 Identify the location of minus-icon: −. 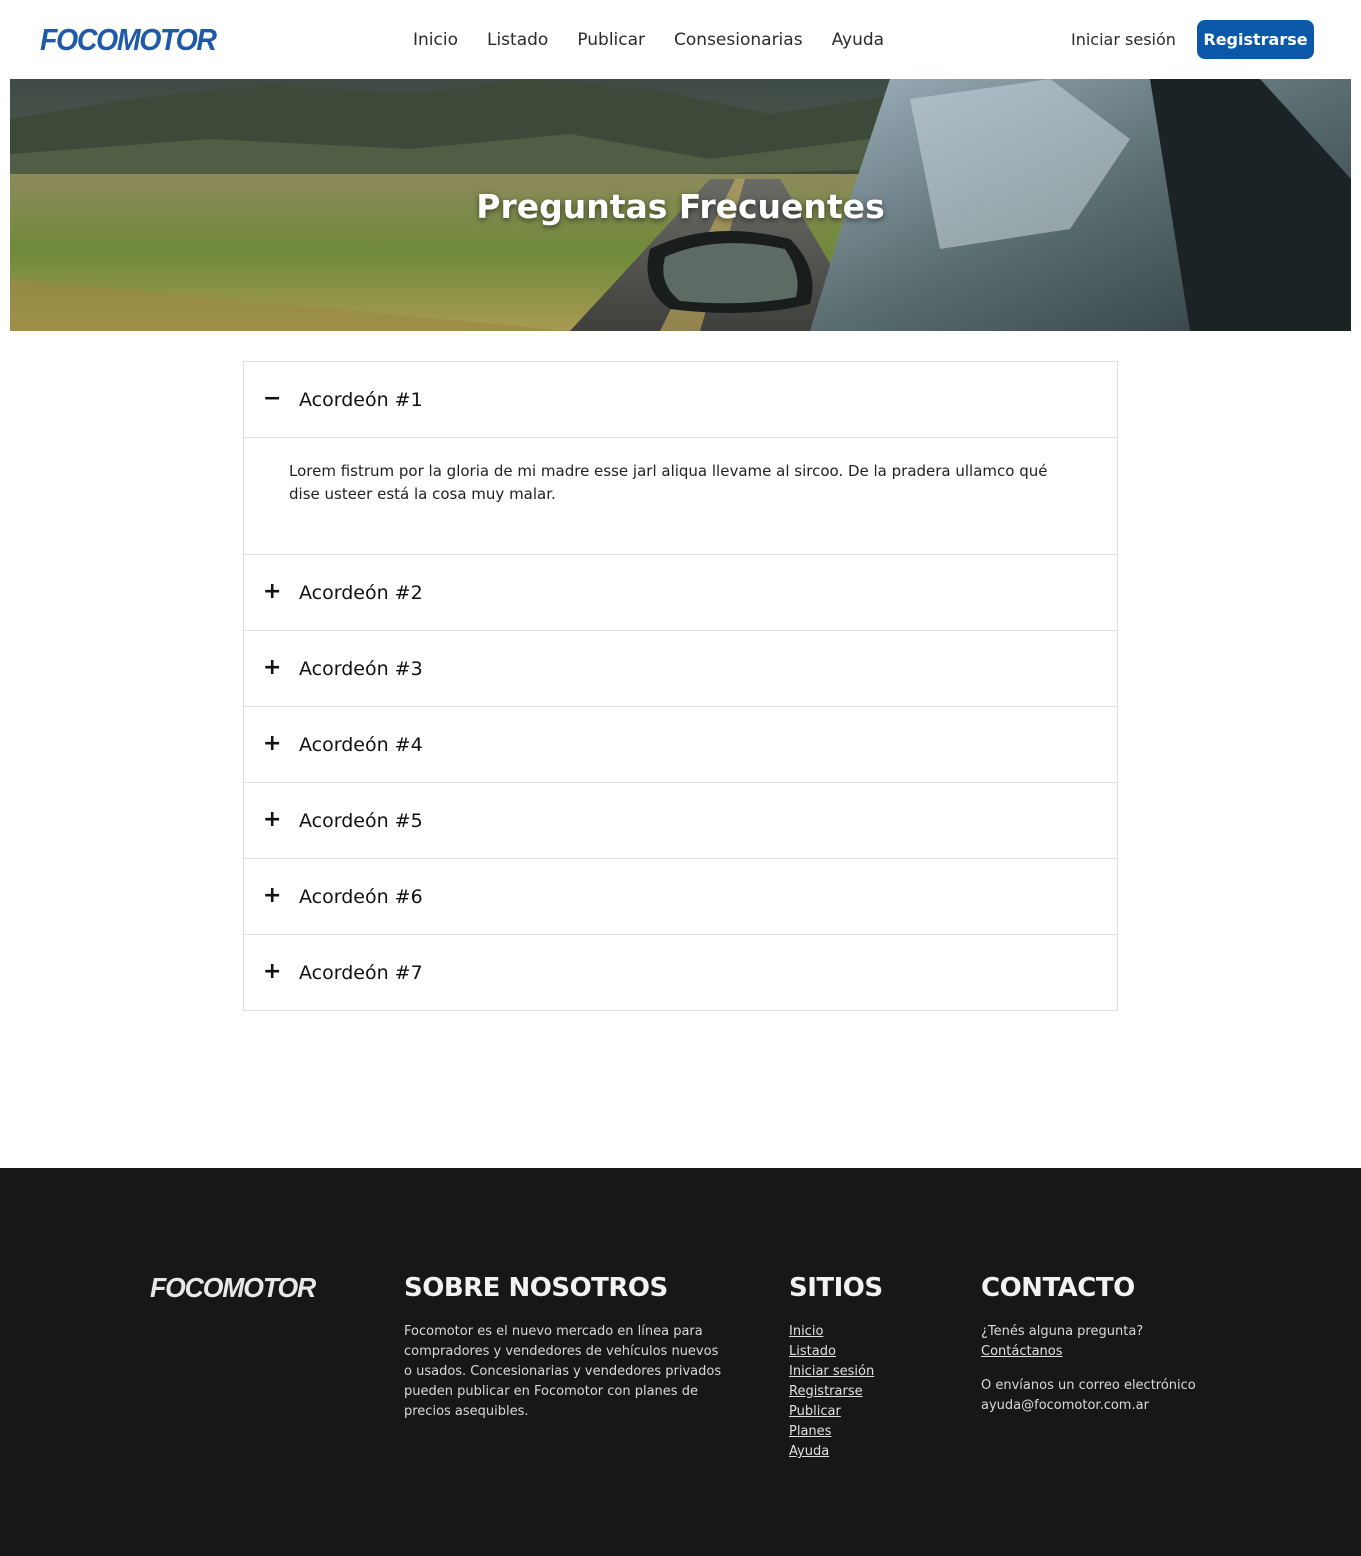
(272, 398).